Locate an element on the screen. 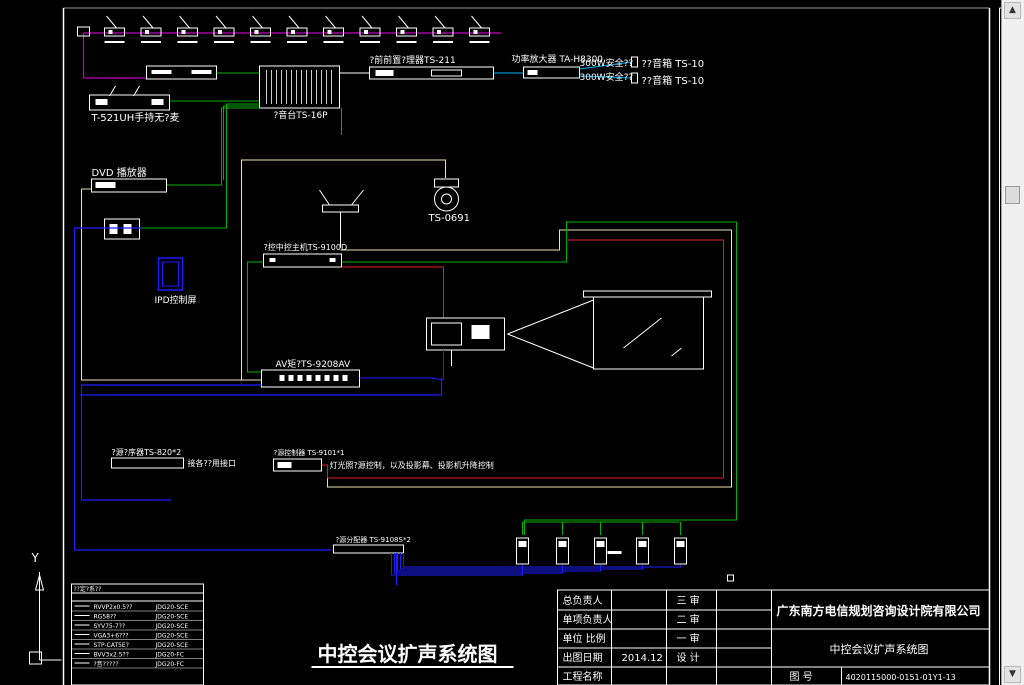 The image size is (1024, 685). legend-title: ??定?系?? is located at coordinates (88, 589).